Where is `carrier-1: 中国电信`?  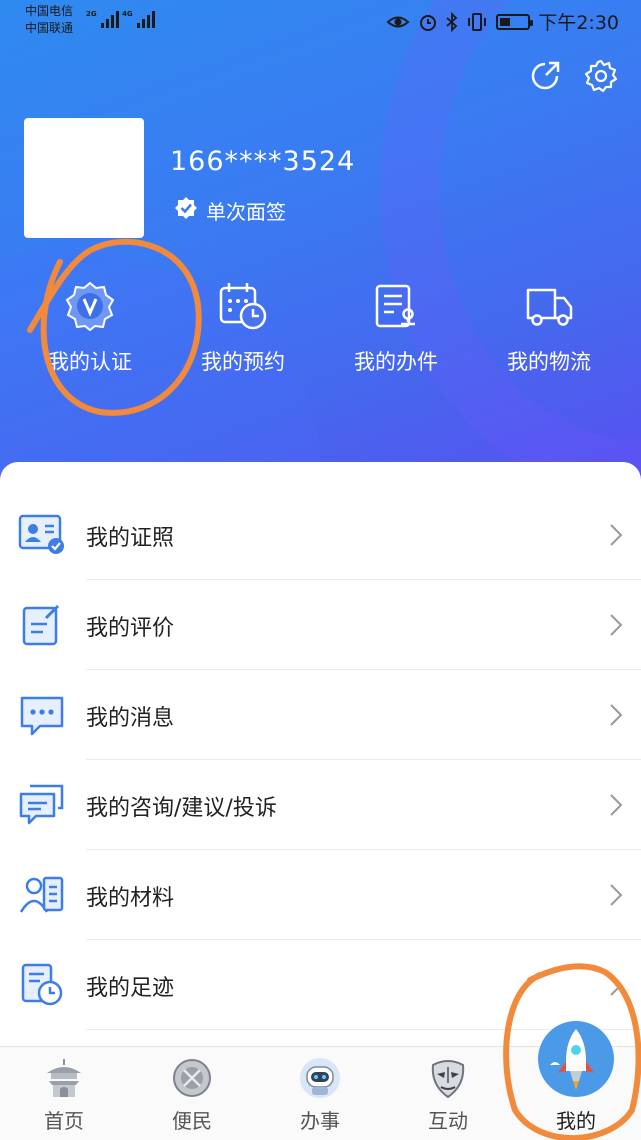 carrier-1: 中国电信 is located at coordinates (49, 11).